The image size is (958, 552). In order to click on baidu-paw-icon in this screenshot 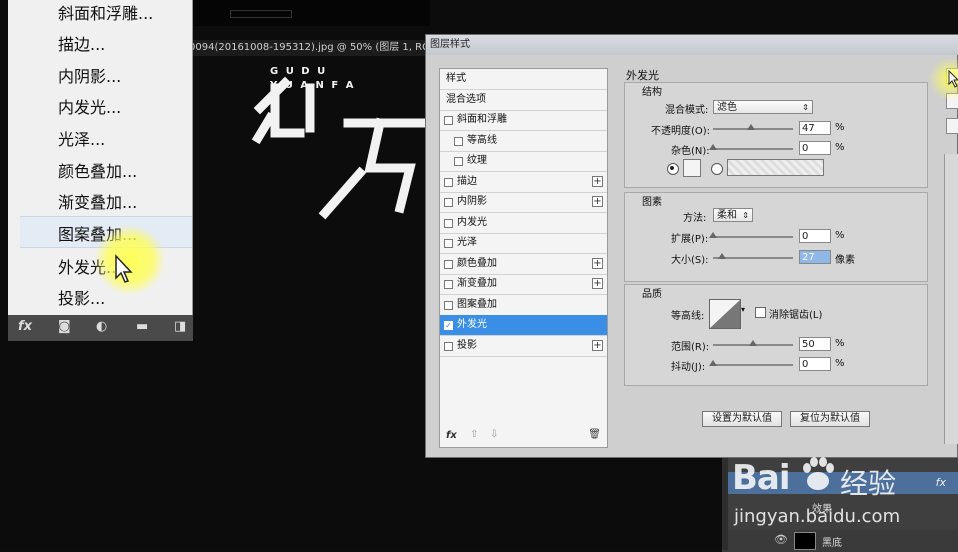, I will do `click(818, 473)`.